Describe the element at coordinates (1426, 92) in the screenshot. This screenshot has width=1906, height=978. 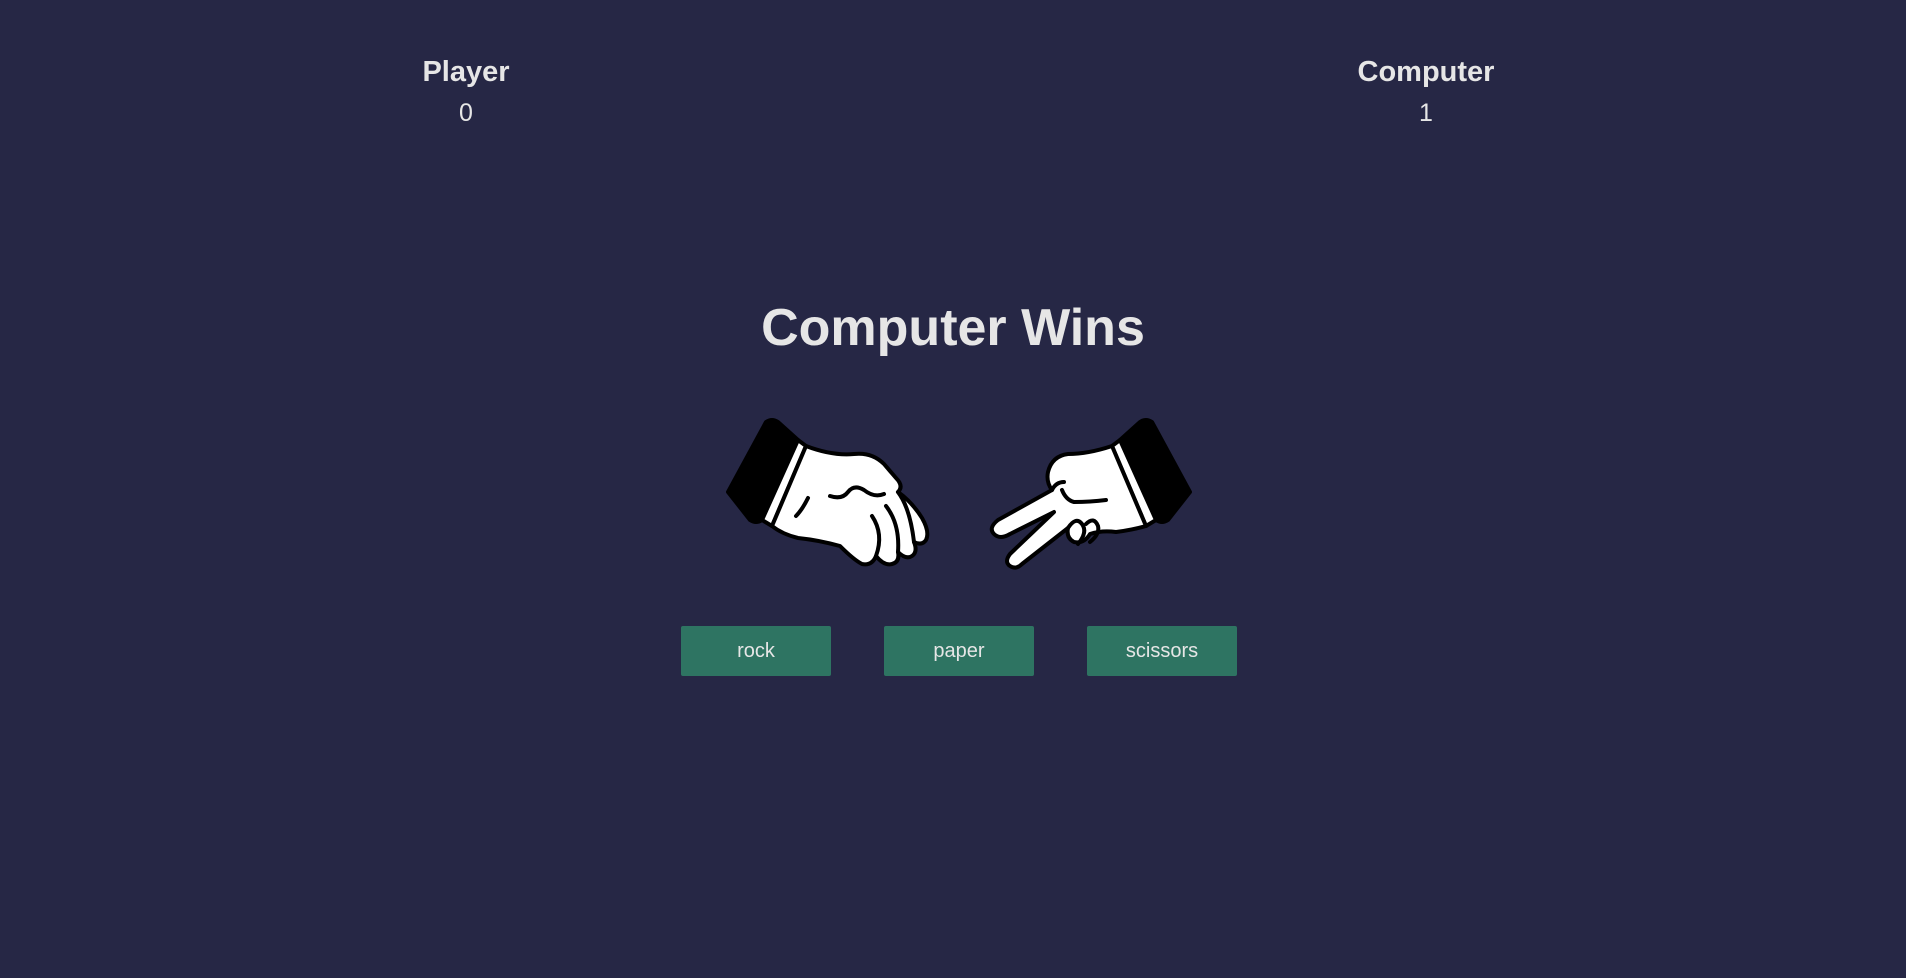
I see `computer-score-panel: Computer 1` at that location.